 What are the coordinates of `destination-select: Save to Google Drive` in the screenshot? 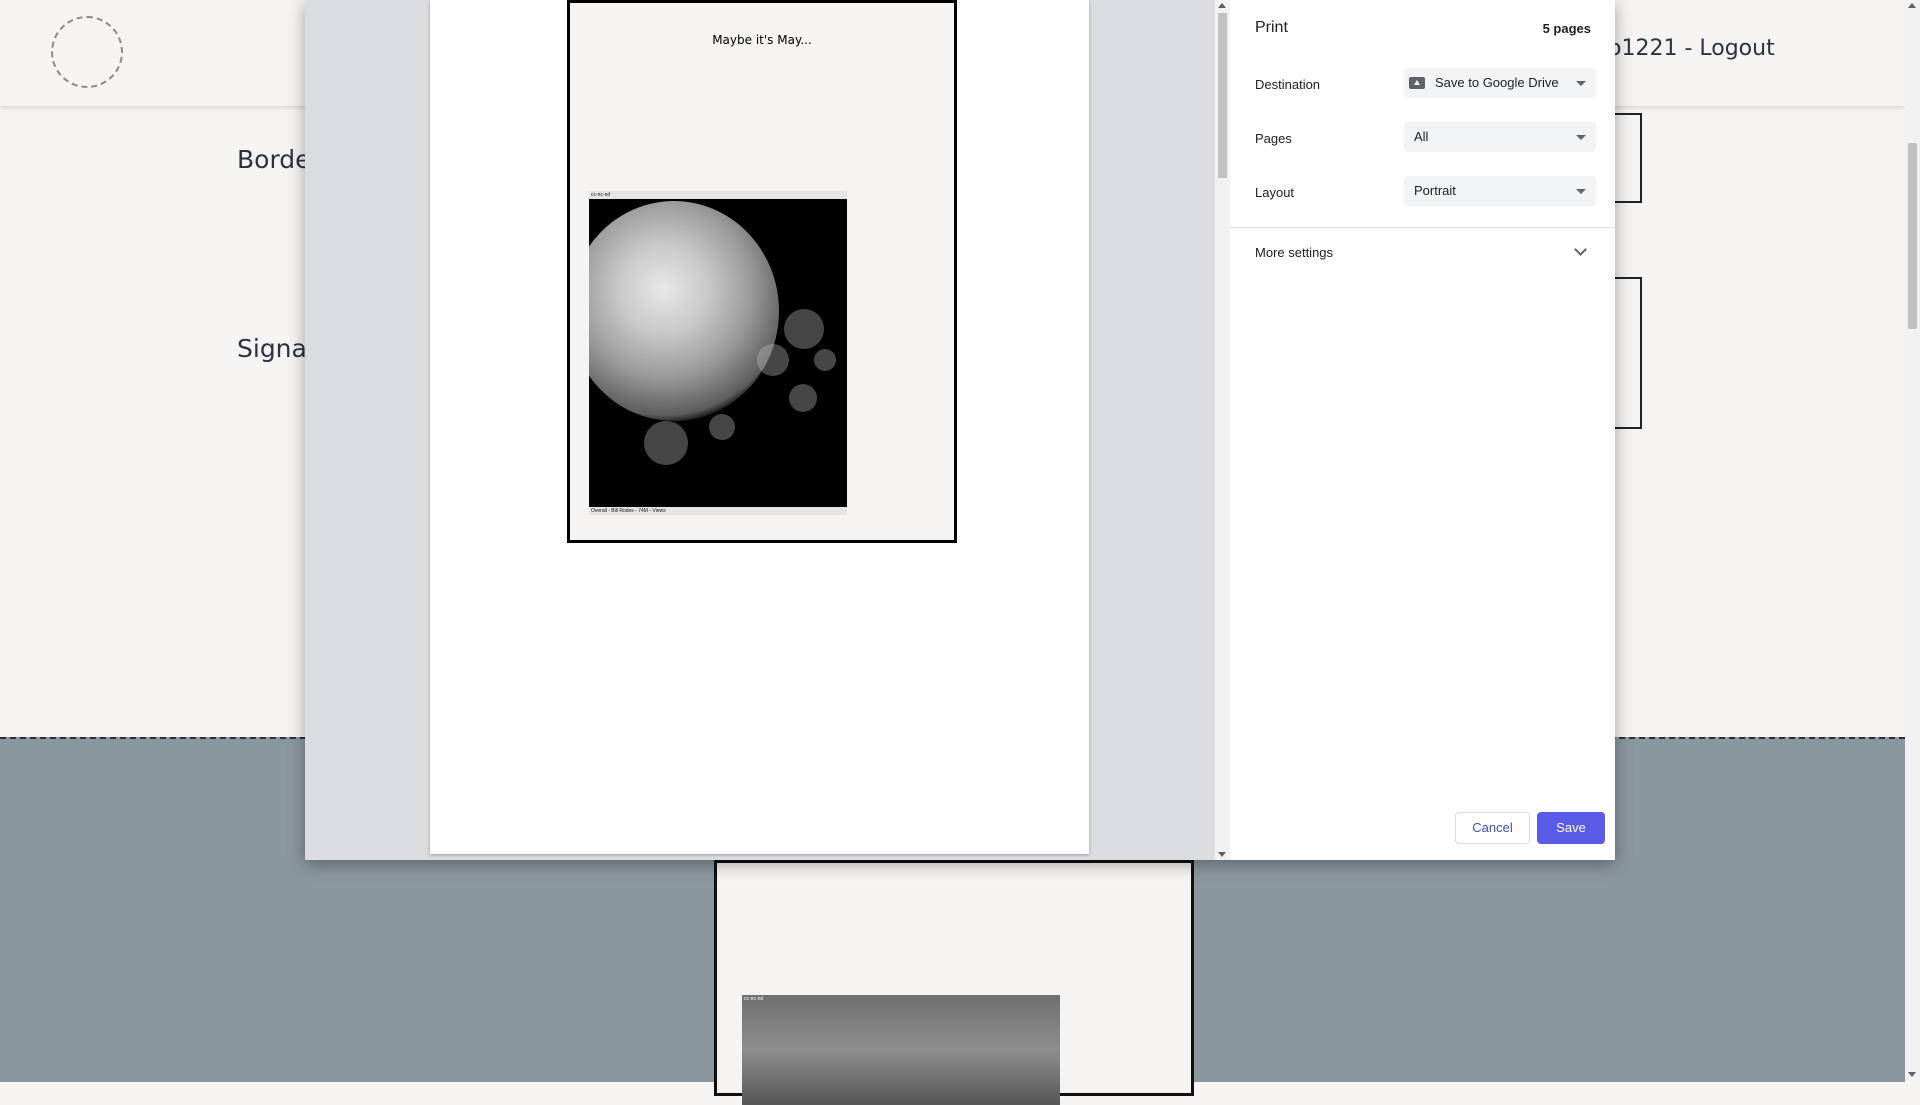 It's located at (1500, 83).